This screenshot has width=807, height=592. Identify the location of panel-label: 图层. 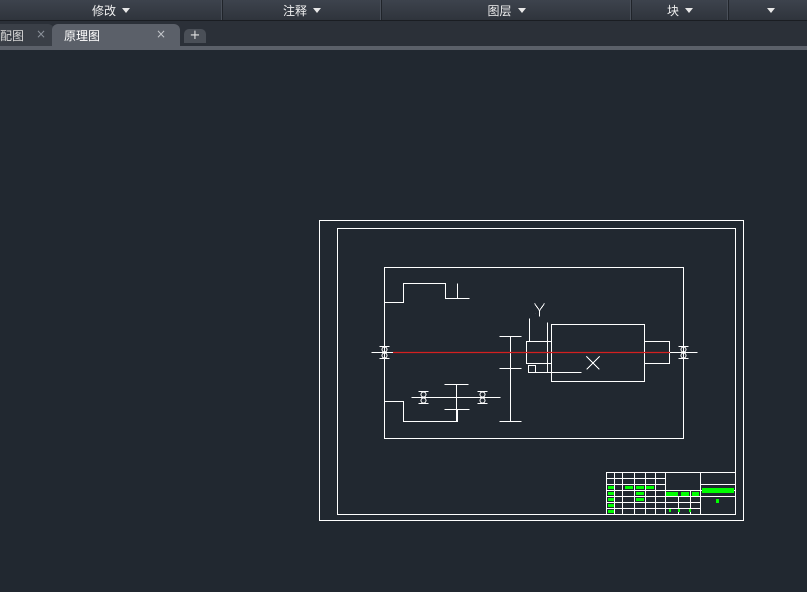
(499, 10).